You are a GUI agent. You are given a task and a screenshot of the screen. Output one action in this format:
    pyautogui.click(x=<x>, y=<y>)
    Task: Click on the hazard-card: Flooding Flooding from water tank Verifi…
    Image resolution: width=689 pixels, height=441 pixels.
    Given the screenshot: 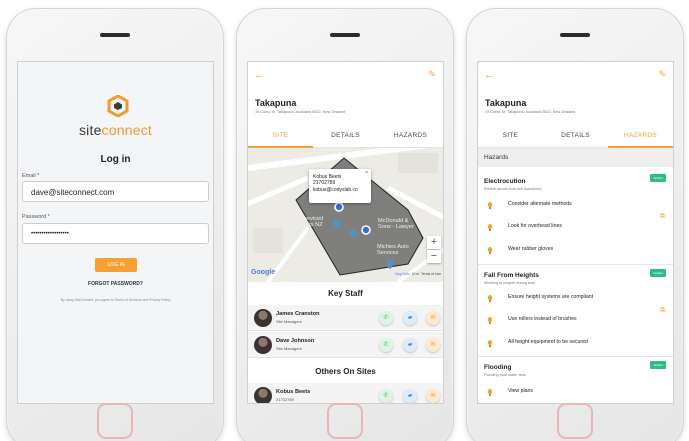 What is the action you would take?
    pyautogui.click(x=575, y=380)
    